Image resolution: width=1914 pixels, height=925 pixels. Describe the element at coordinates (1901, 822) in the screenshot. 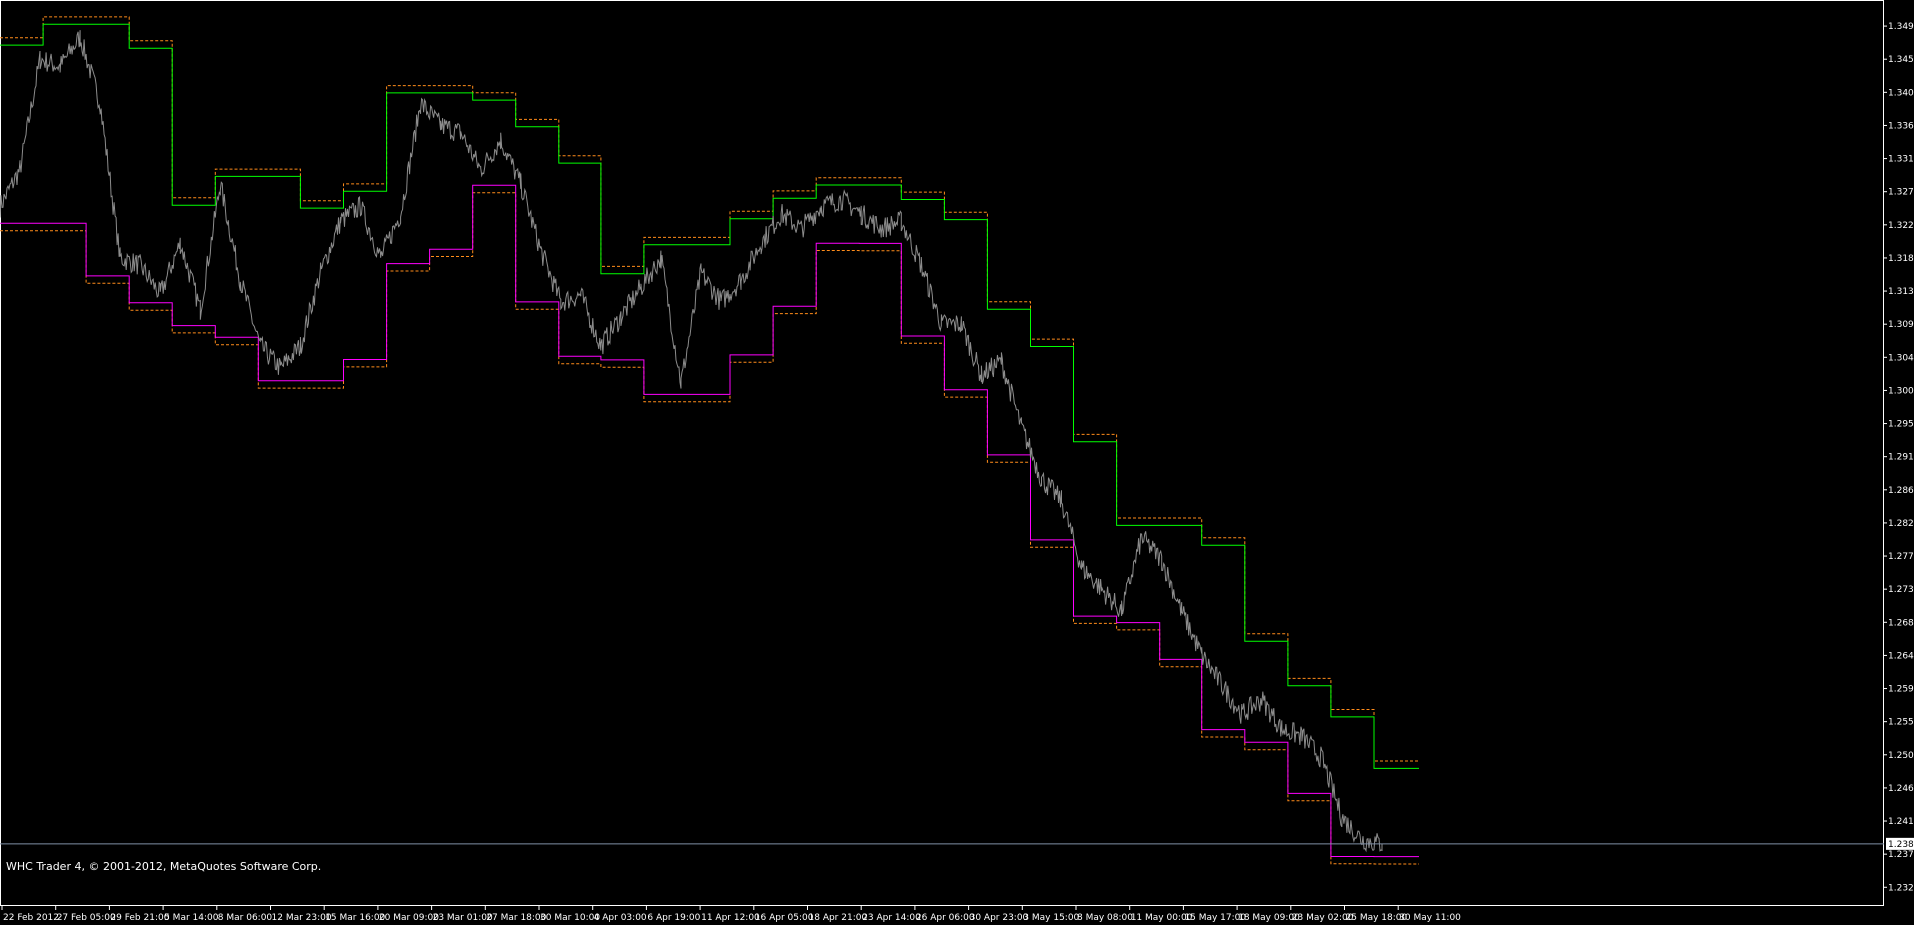

I see `y-tick-label: 1.2415` at that location.